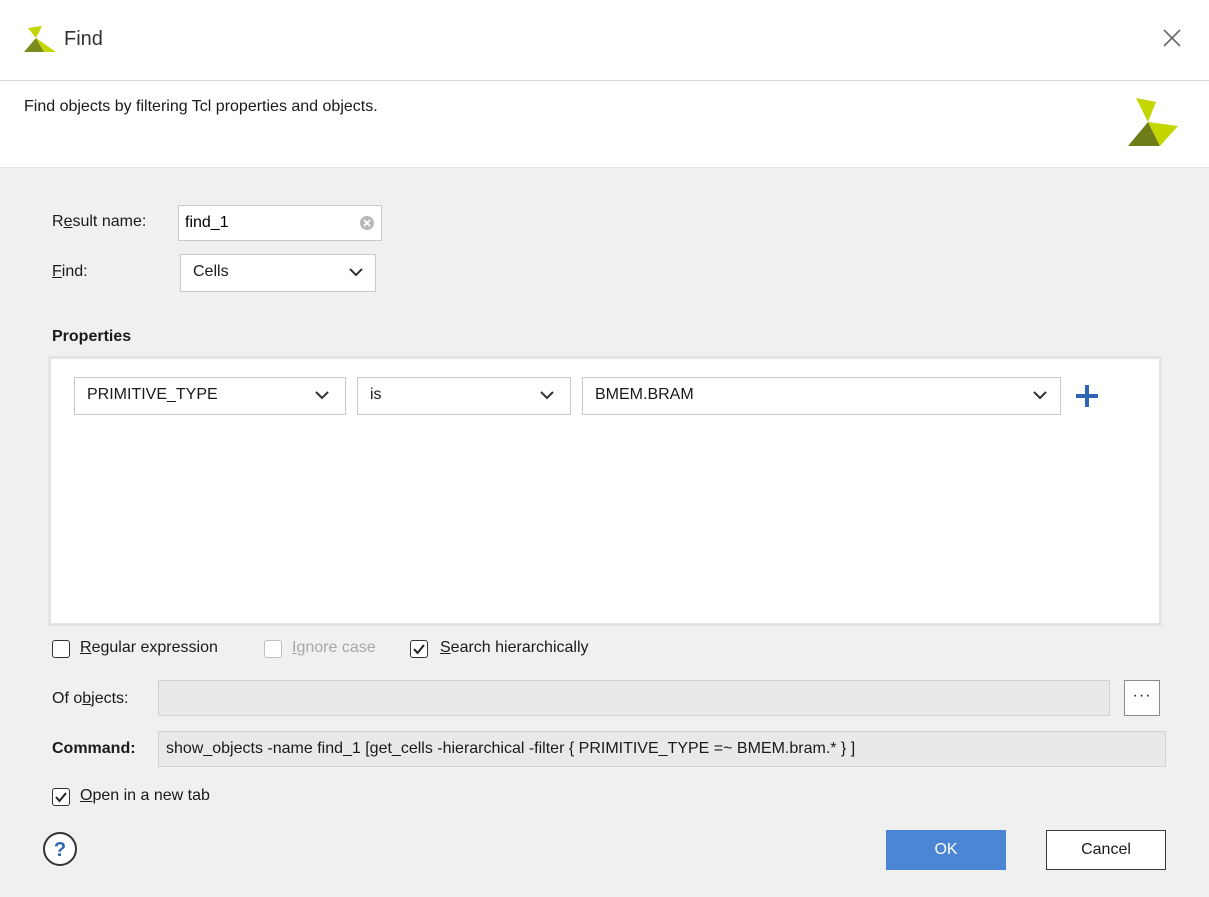  Describe the element at coordinates (367, 223) in the screenshot. I see `clear-icon` at that location.